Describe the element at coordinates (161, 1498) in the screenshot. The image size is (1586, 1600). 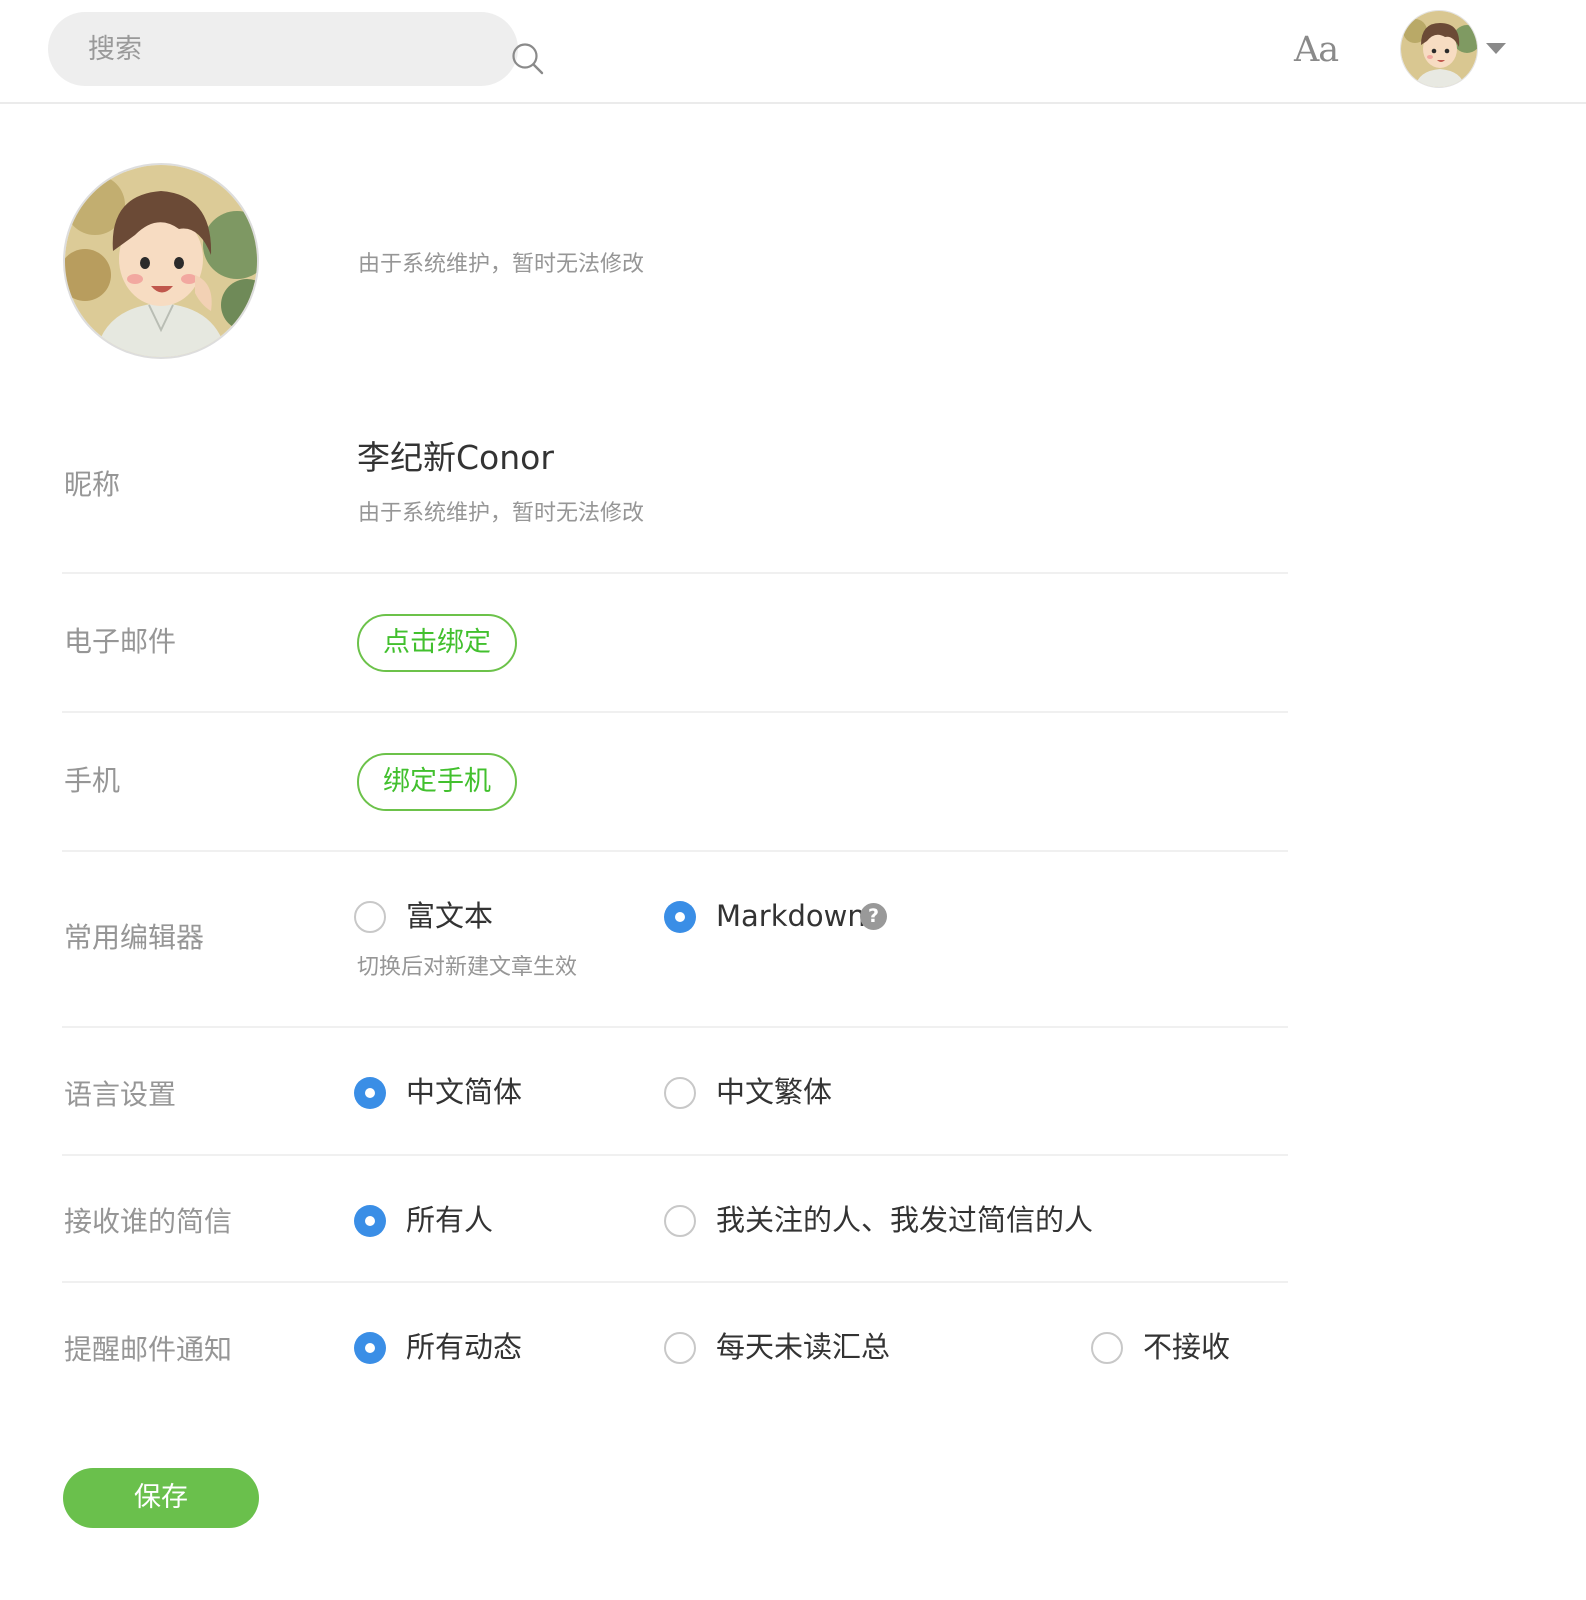
I see `save-button: 保存` at that location.